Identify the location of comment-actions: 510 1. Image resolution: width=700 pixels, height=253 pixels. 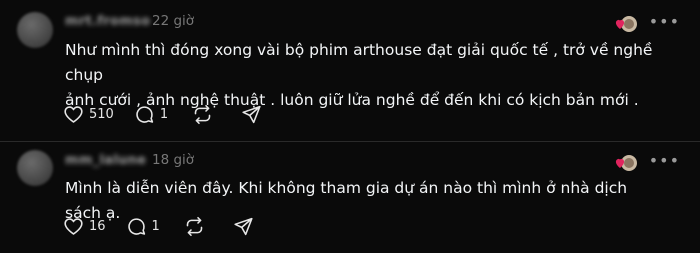
(172, 114).